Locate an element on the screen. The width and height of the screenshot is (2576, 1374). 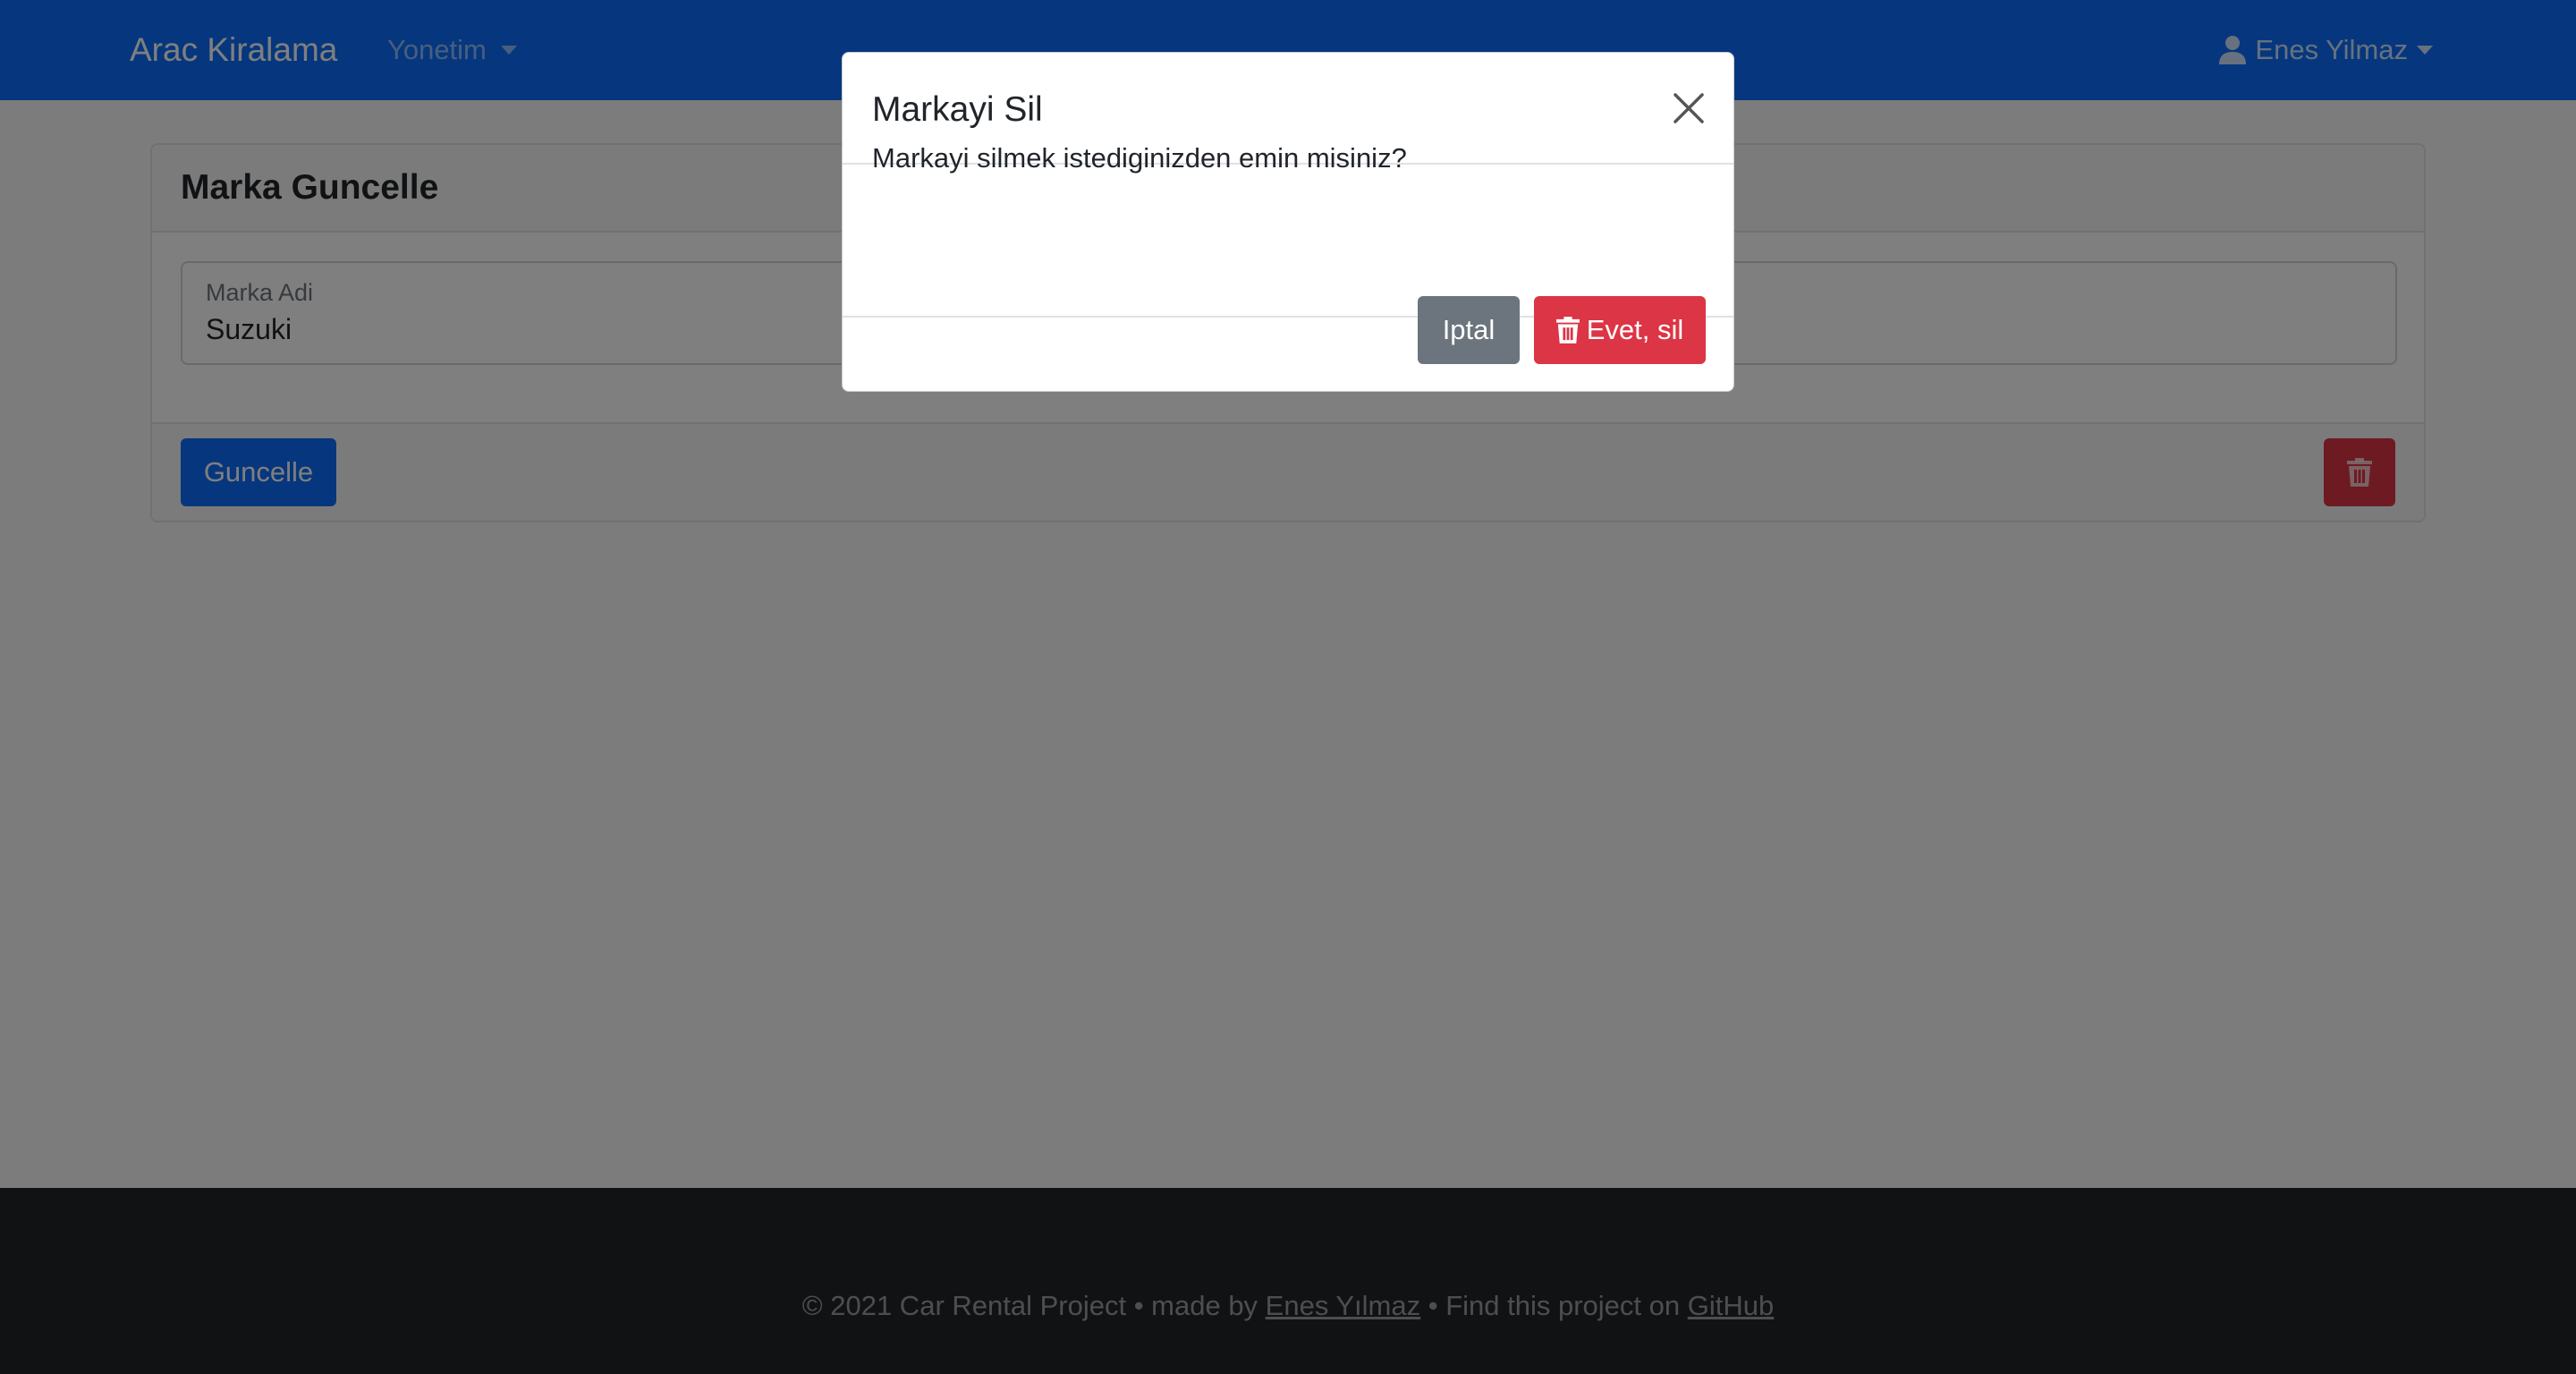
modal-body is located at coordinates (1288, 241).